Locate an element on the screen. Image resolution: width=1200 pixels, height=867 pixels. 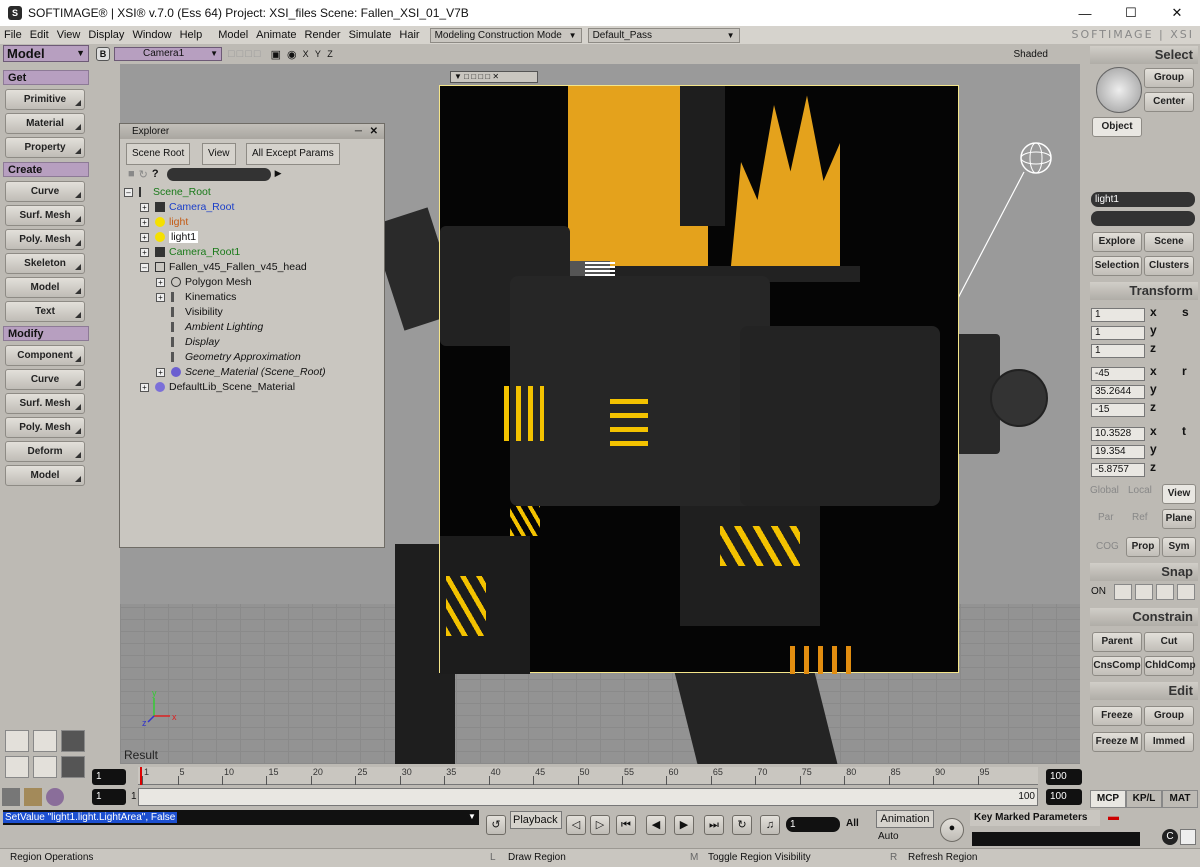
material-button: Material is located at coordinates (45, 123).